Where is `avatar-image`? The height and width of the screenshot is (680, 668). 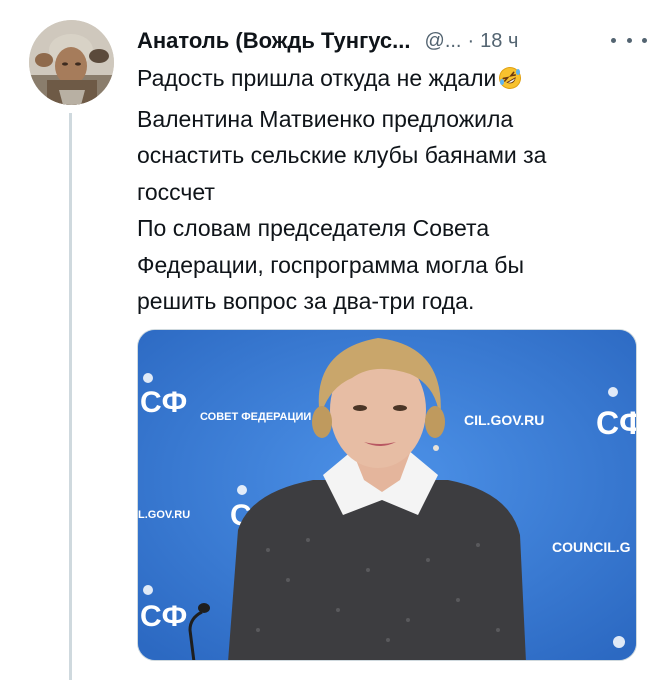 avatar-image is located at coordinates (71, 62).